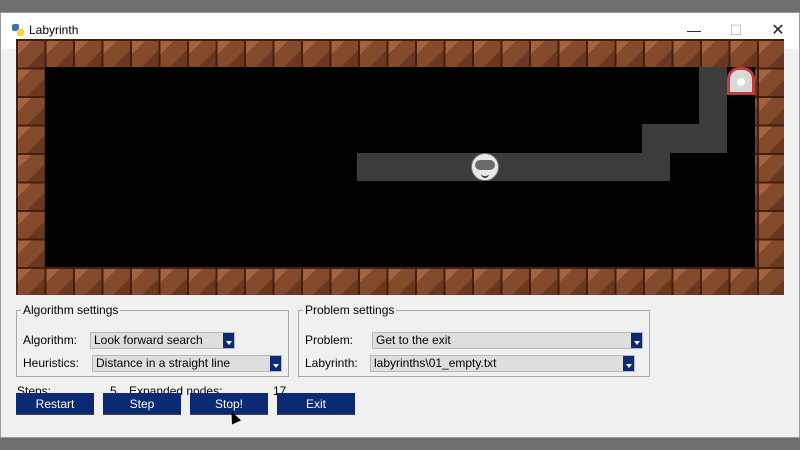 Image resolution: width=800 pixels, height=450 pixels. I want to click on algorithm-settings-legend: Algorithm settings, so click(71, 310).